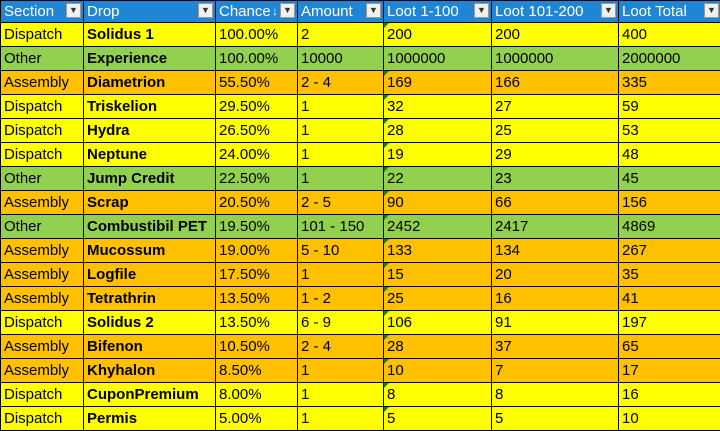  What do you see at coordinates (257, 275) in the screenshot?
I see `chance-cell: 17.50%` at bounding box center [257, 275].